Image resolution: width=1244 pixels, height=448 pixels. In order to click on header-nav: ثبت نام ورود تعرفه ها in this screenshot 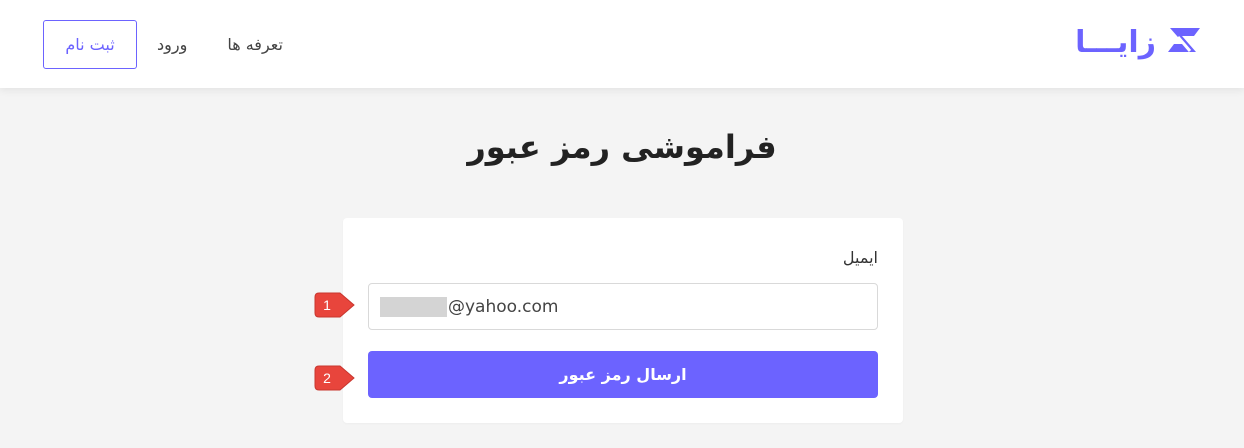, I will do `click(163, 44)`.